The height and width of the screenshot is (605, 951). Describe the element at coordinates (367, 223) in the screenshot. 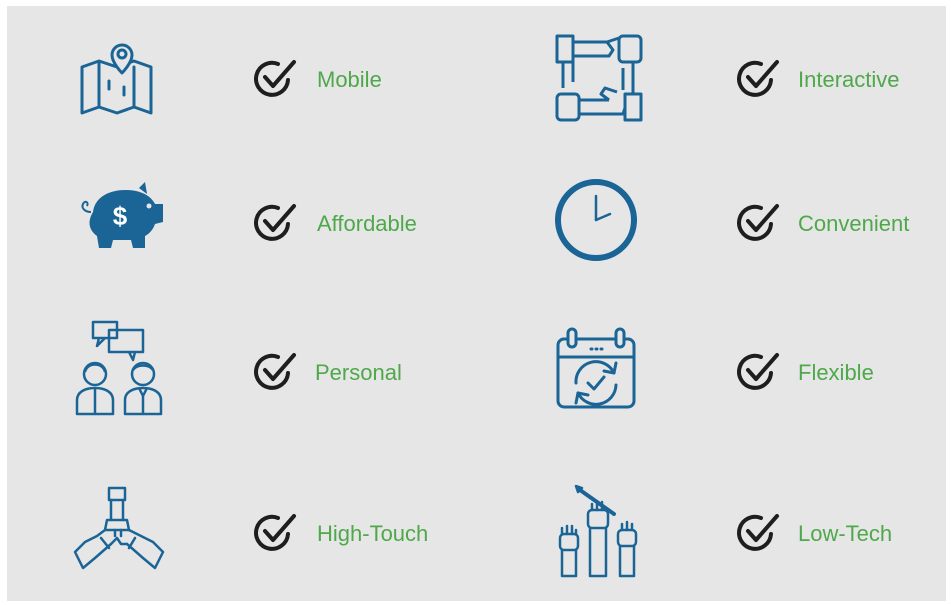

I see `feature-label-affordable: Affordable` at that location.